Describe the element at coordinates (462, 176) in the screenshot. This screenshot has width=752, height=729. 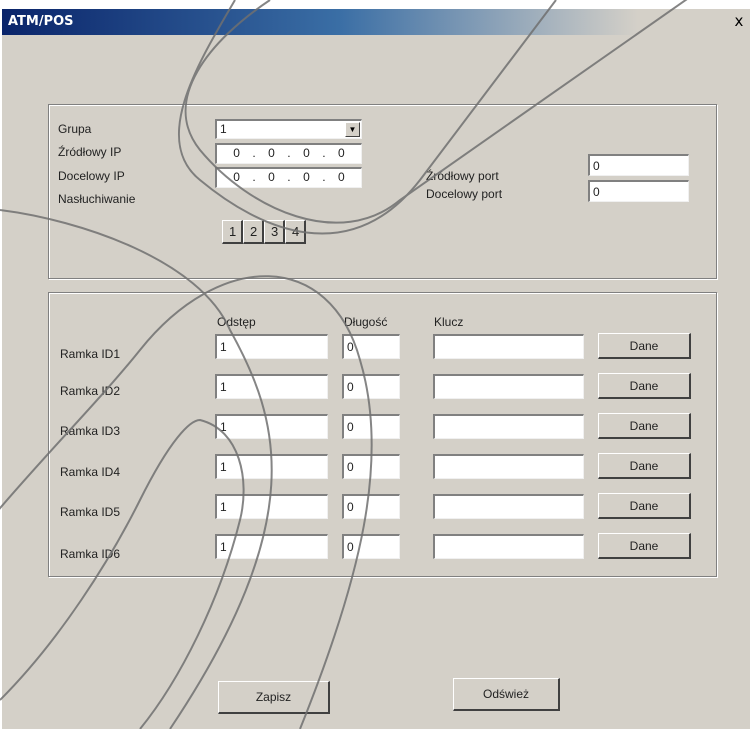
I see `source-port-label: Źródłowy port` at that location.